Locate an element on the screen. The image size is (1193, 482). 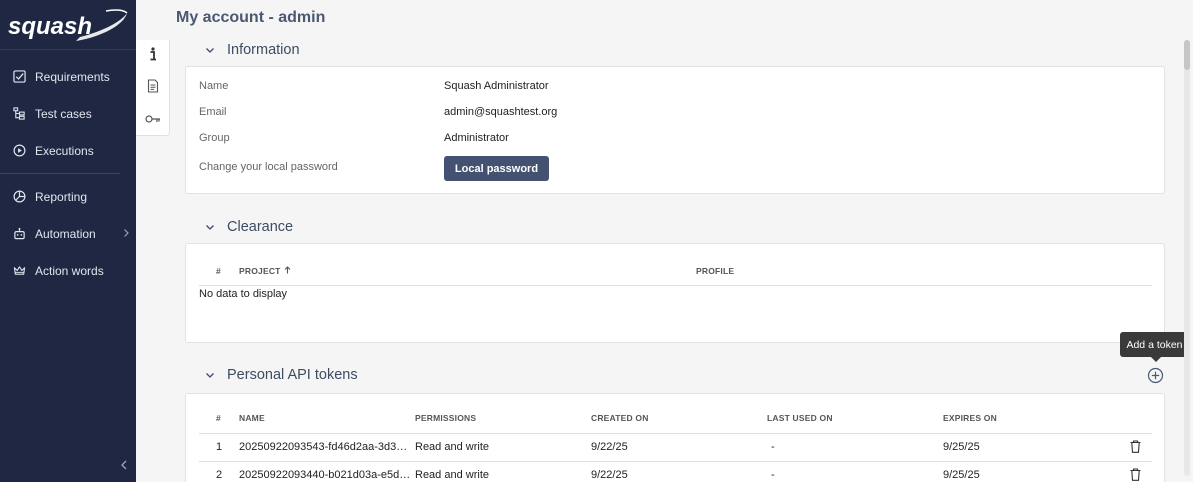
add-token-button is located at coordinates (1155, 375).